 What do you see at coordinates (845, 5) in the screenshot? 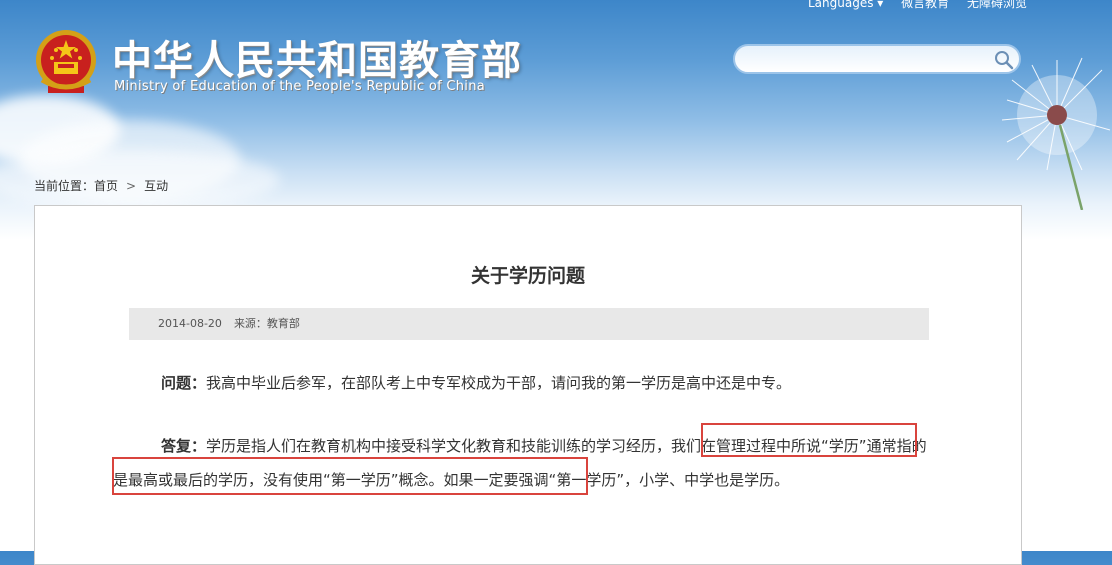
I see `languages-link: Languages ▾` at bounding box center [845, 5].